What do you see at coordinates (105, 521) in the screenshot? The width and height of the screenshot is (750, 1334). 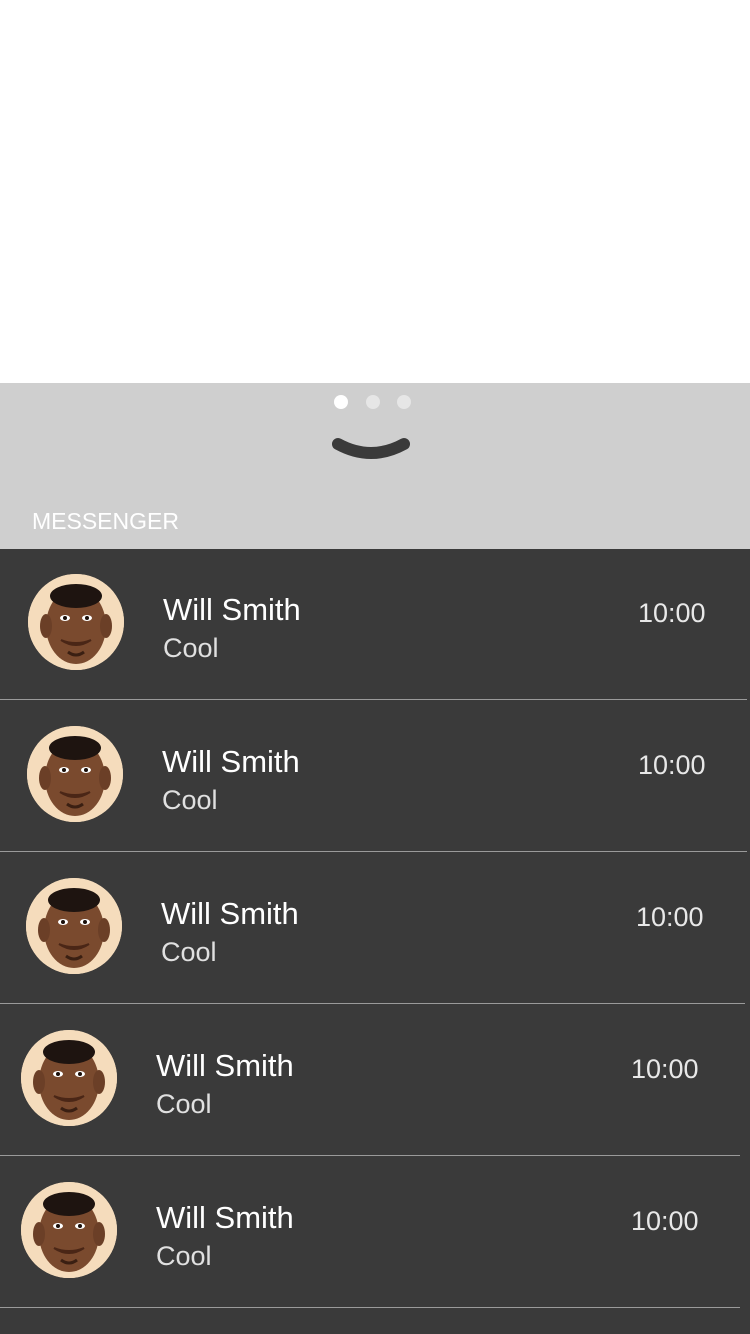 I see `section-title: MESSENGER` at bounding box center [105, 521].